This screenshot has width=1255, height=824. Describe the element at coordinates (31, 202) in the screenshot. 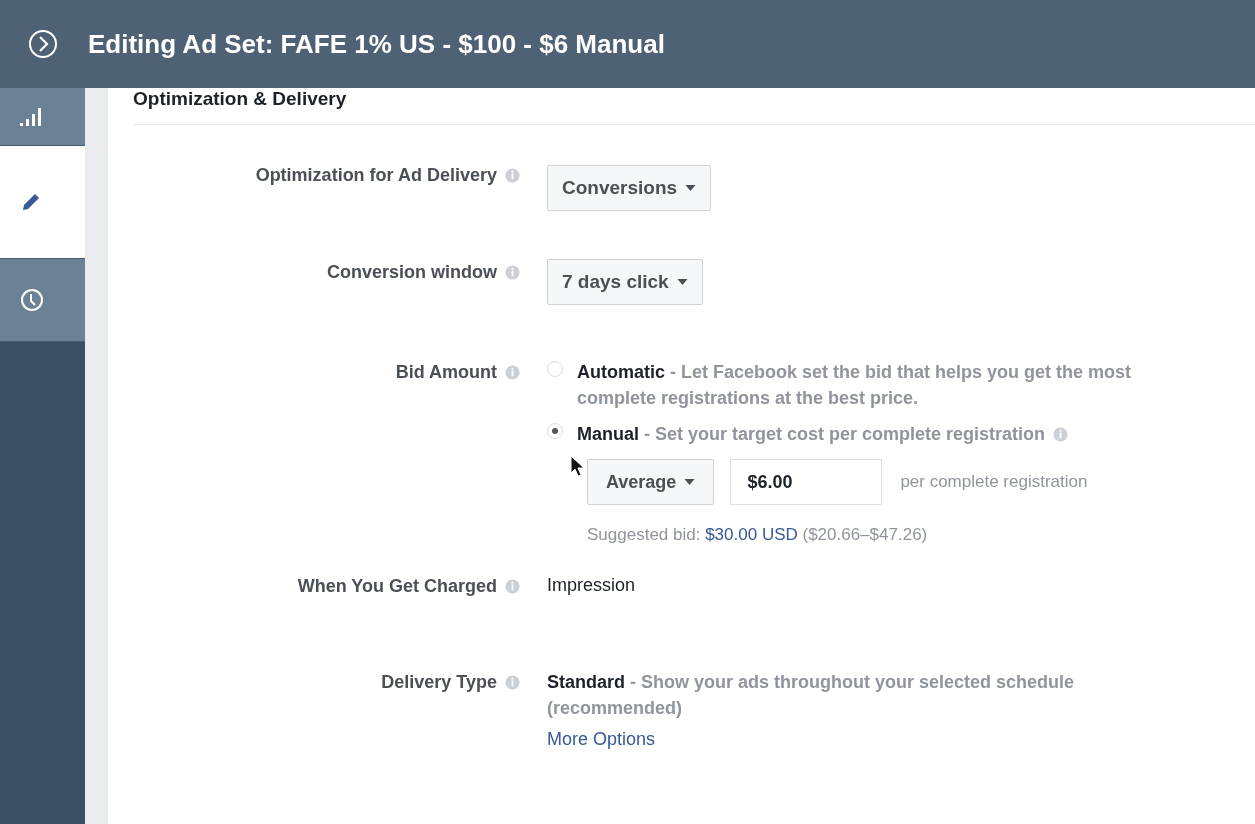

I see `pencil-icon` at that location.